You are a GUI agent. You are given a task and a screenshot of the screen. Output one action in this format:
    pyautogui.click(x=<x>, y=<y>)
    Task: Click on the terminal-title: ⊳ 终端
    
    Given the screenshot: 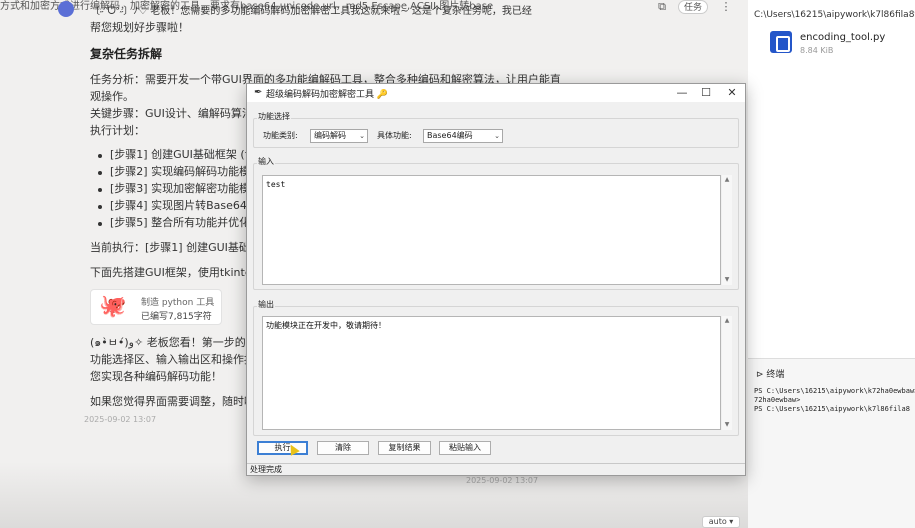 What is the action you would take?
    pyautogui.click(x=770, y=373)
    